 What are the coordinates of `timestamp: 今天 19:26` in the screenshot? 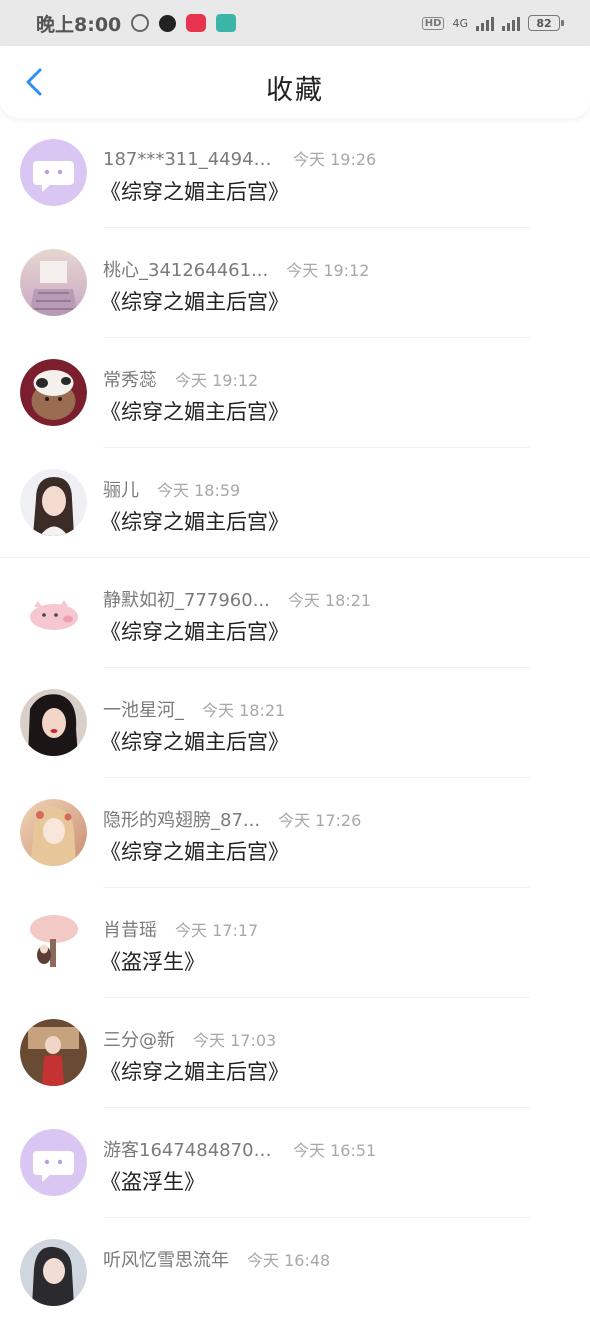 It's located at (335, 159).